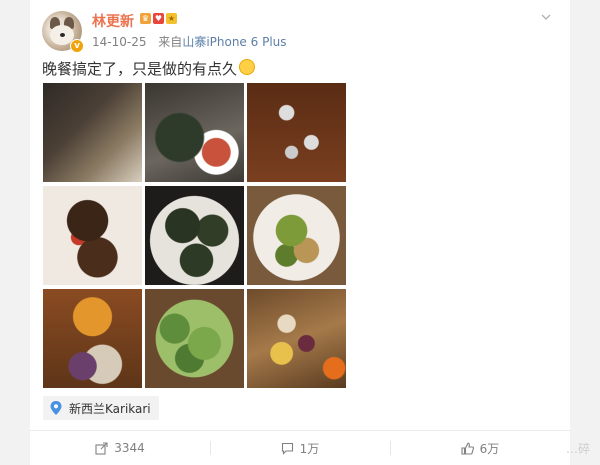 The image size is (600, 465). Describe the element at coordinates (145, 18) in the screenshot. I see `vip-badge-icon: ♛` at that location.